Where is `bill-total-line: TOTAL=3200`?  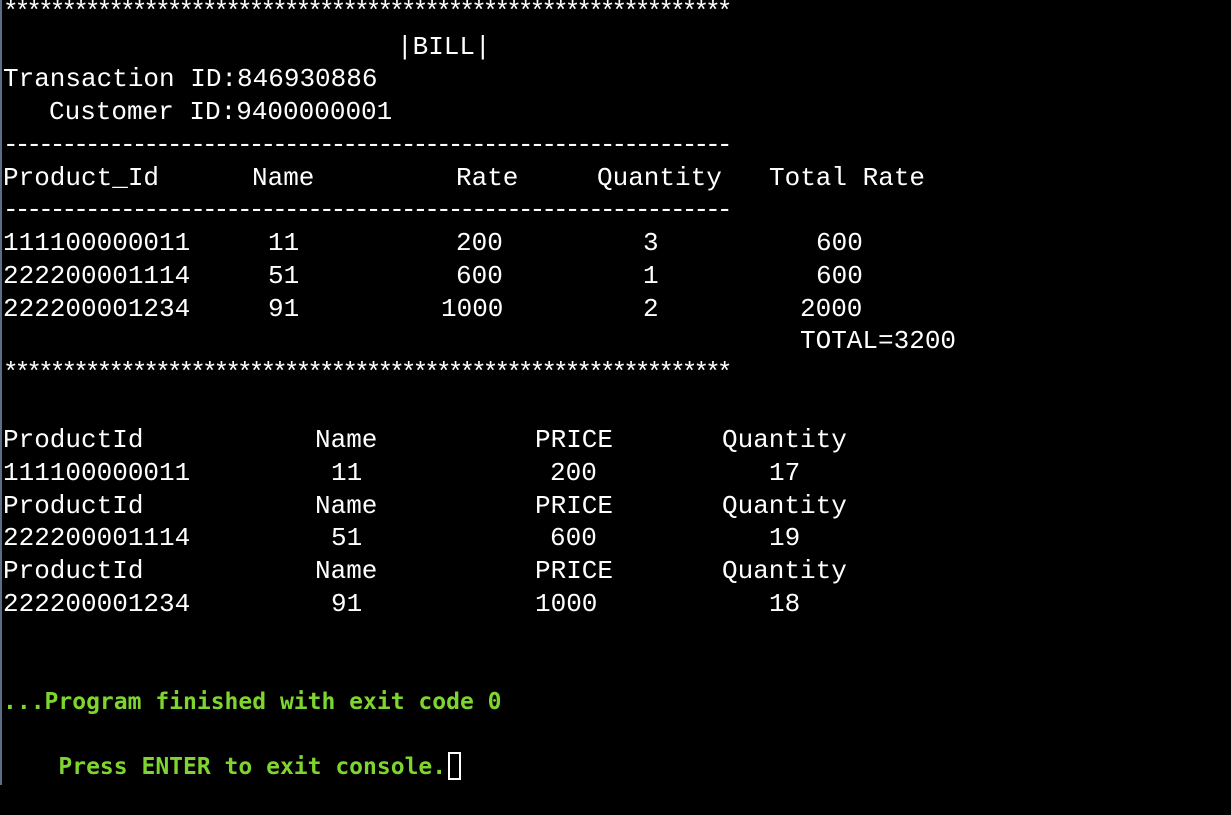
bill-total-line: TOTAL=3200 is located at coordinates (479, 341).